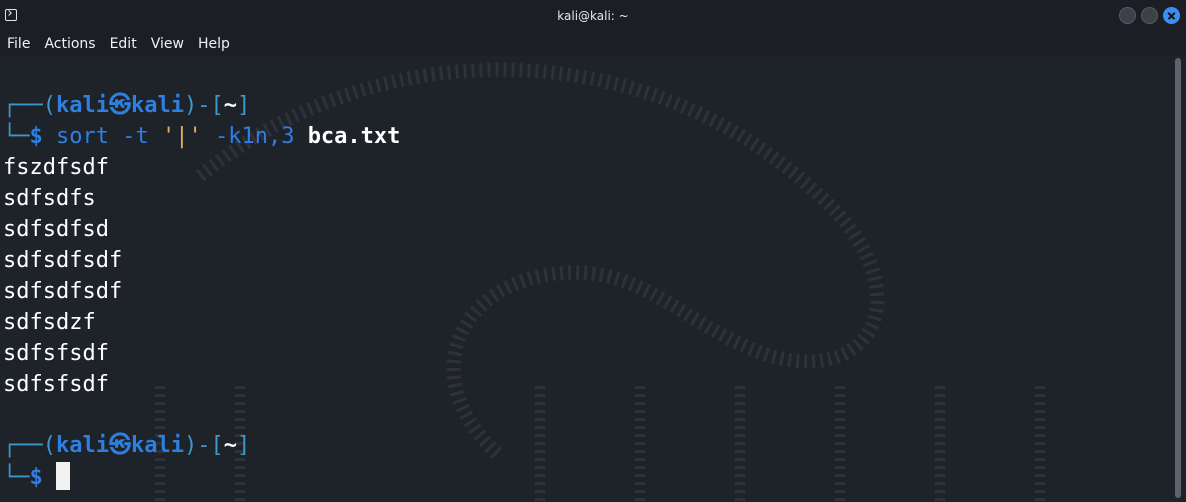  I want to click on prompt-line-2: ┌──(kali㉿kali)-[~], so click(126, 445).